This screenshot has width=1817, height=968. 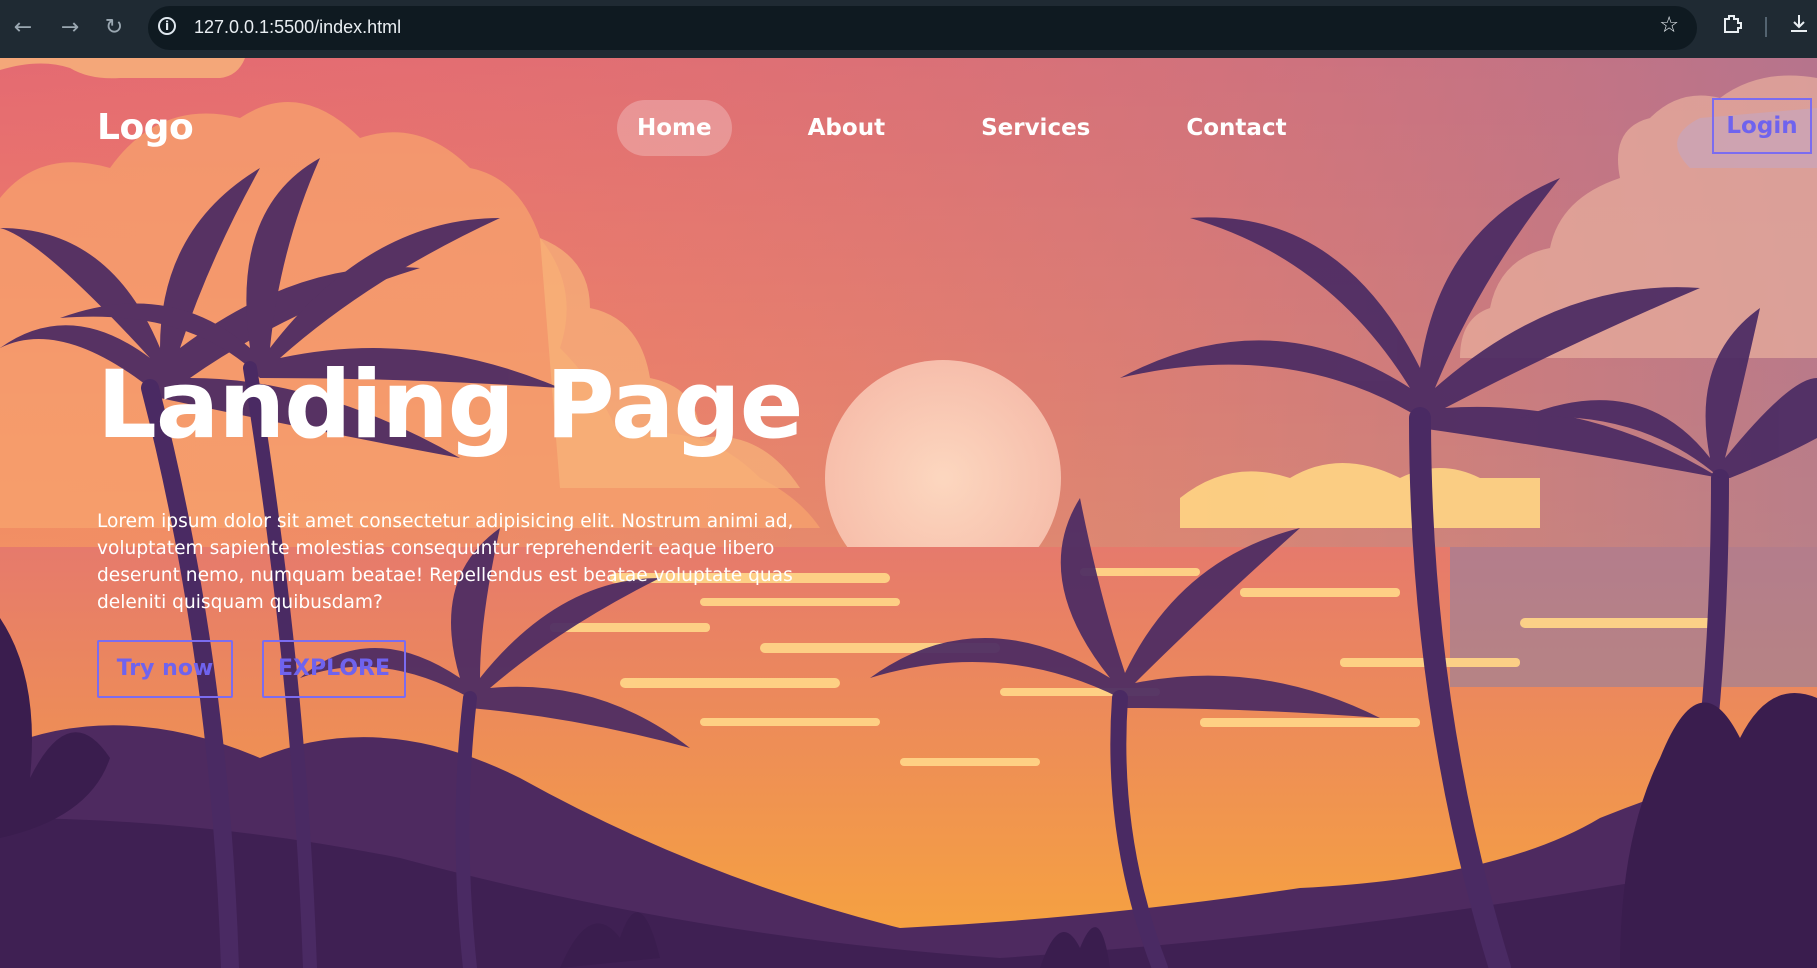 I want to click on login-button: Login, so click(x=1762, y=126).